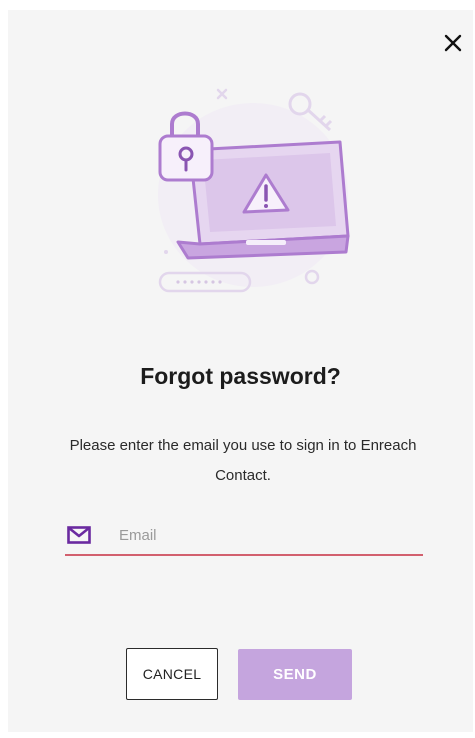 The width and height of the screenshot is (475, 738). I want to click on email-input, so click(264, 535).